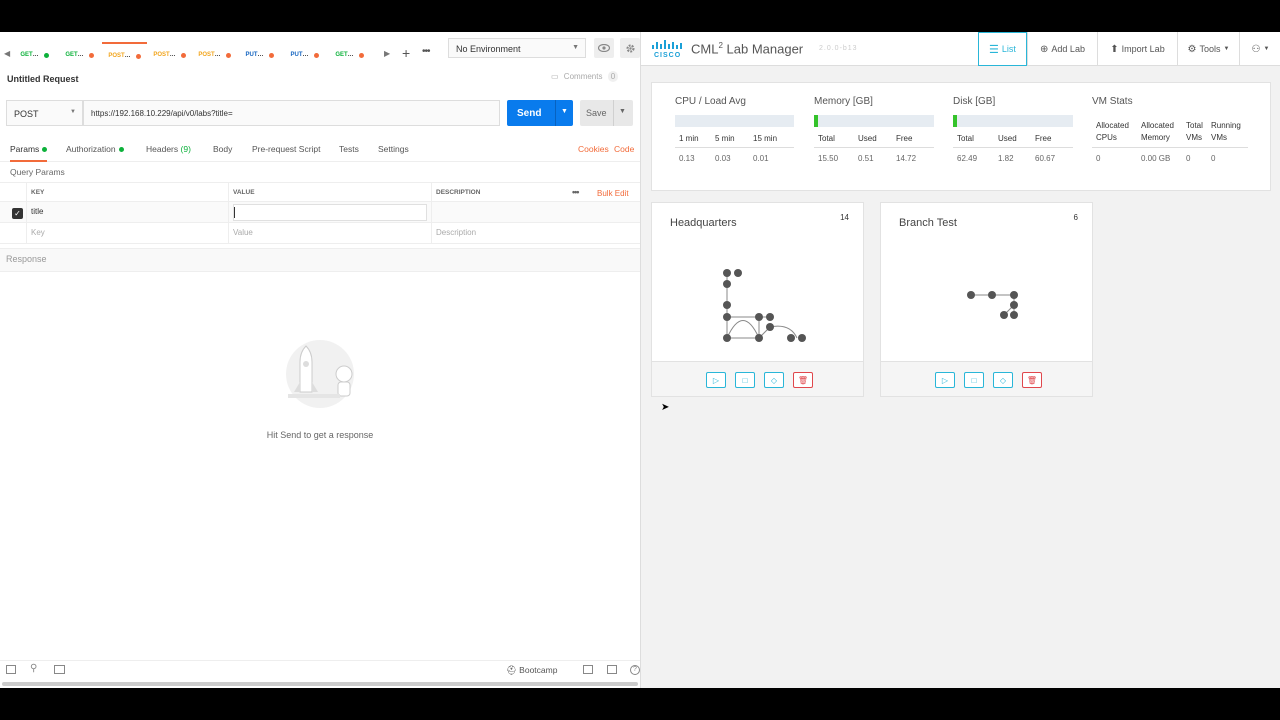 This screenshot has width=1280, height=720. What do you see at coordinates (635, 670) in the screenshot?
I see `help-icon: ?` at bounding box center [635, 670].